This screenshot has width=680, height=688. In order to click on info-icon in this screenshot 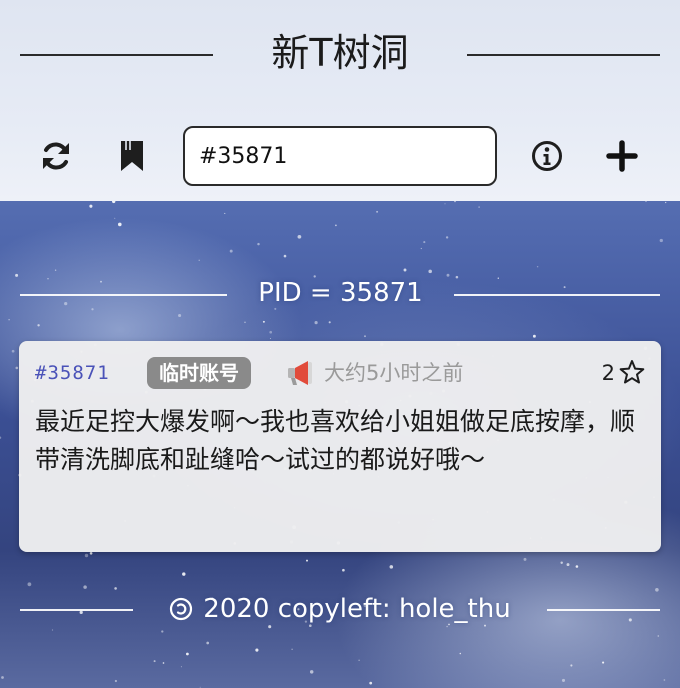, I will do `click(547, 156)`.